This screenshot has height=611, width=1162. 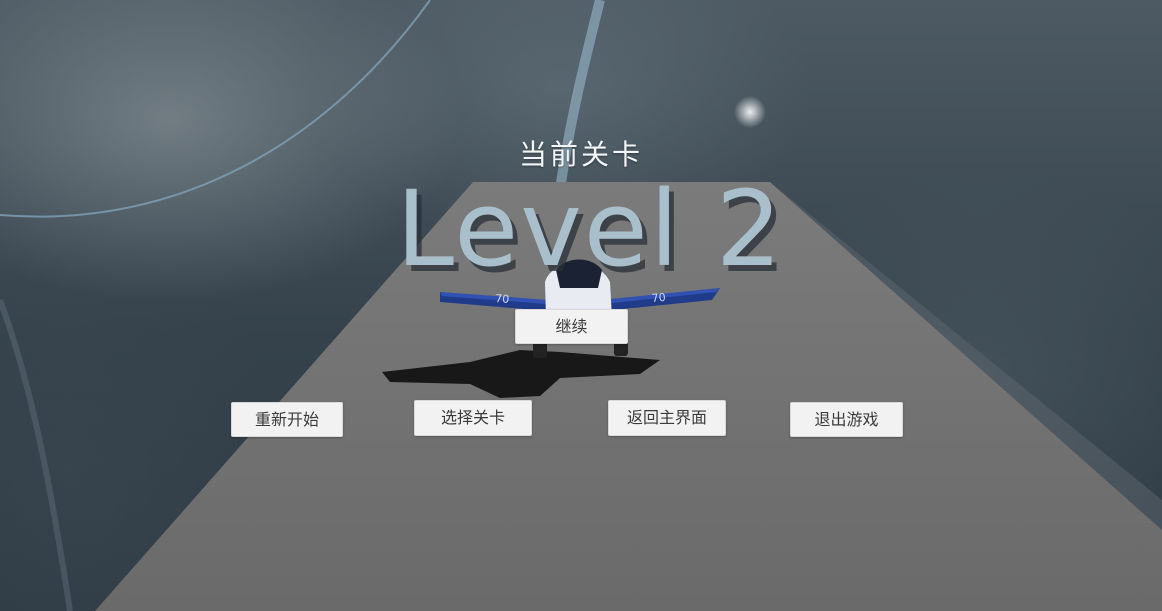 I want to click on level-number-display: Level 2, so click(x=590, y=229).